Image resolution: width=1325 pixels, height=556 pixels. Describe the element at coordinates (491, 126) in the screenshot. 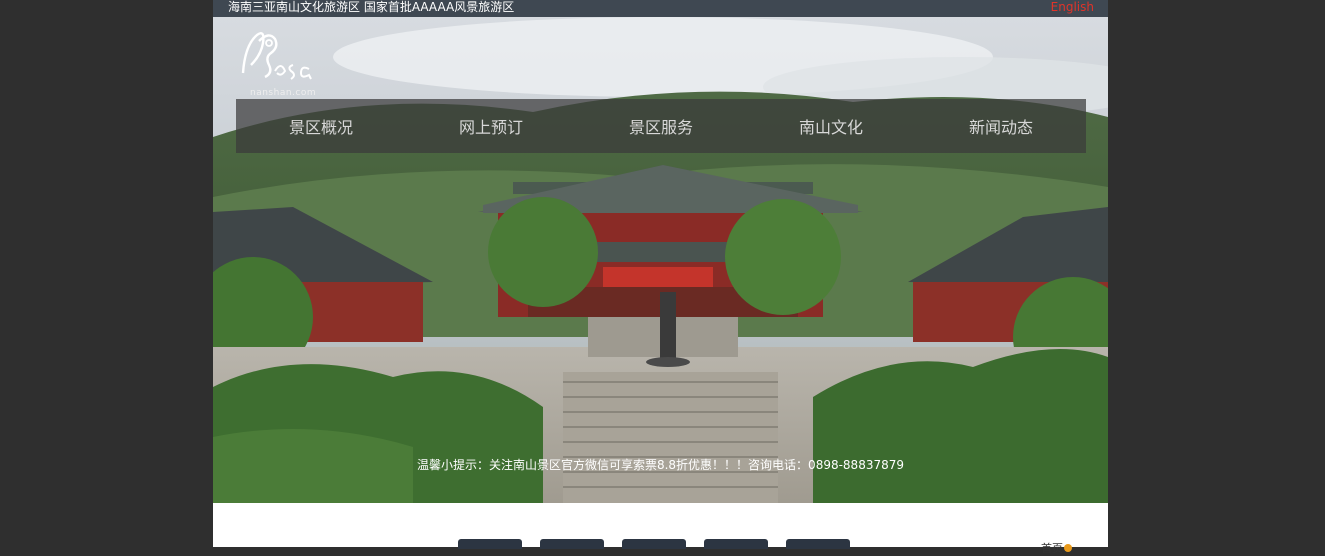

I see `nav-item-booking: 网上预订` at that location.